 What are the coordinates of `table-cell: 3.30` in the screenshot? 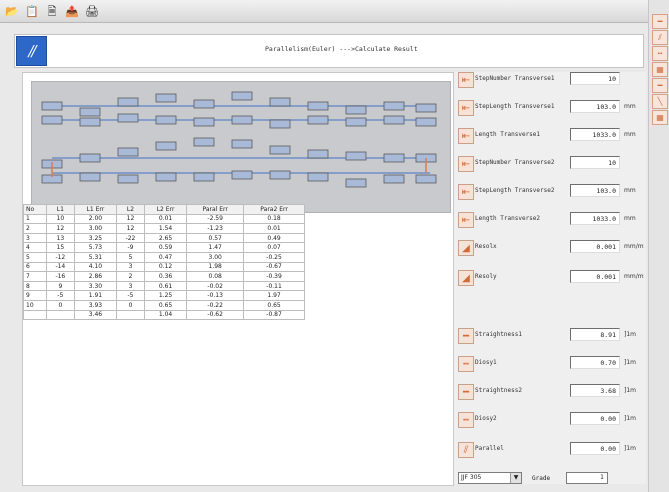 It's located at (95, 286).